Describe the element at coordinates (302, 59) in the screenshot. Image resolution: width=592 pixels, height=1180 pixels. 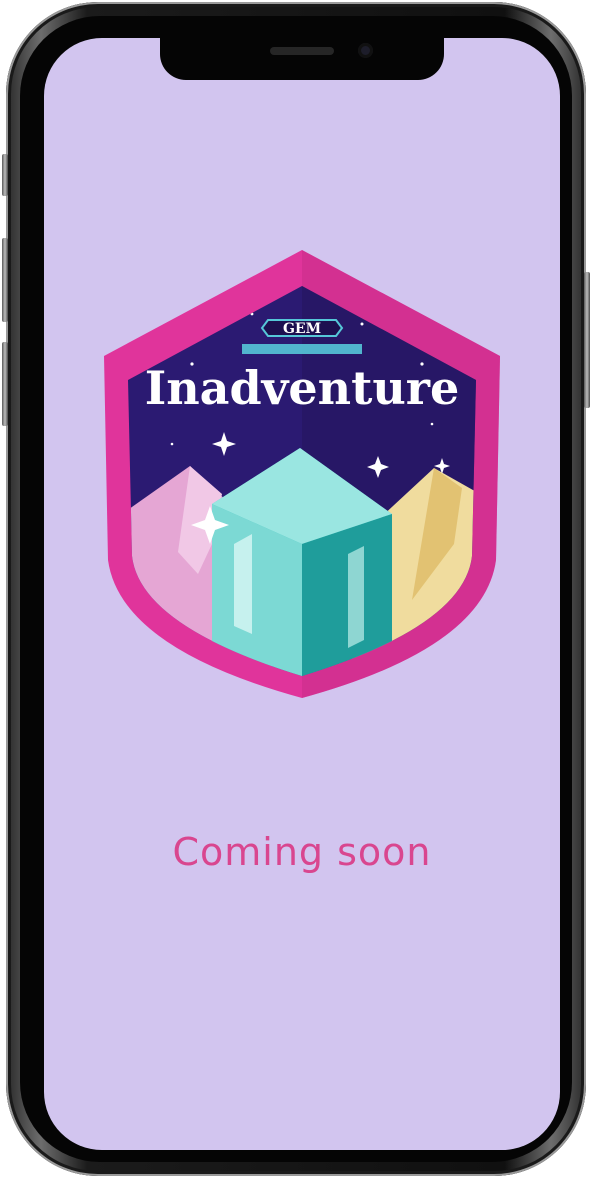
I see `notch` at that location.